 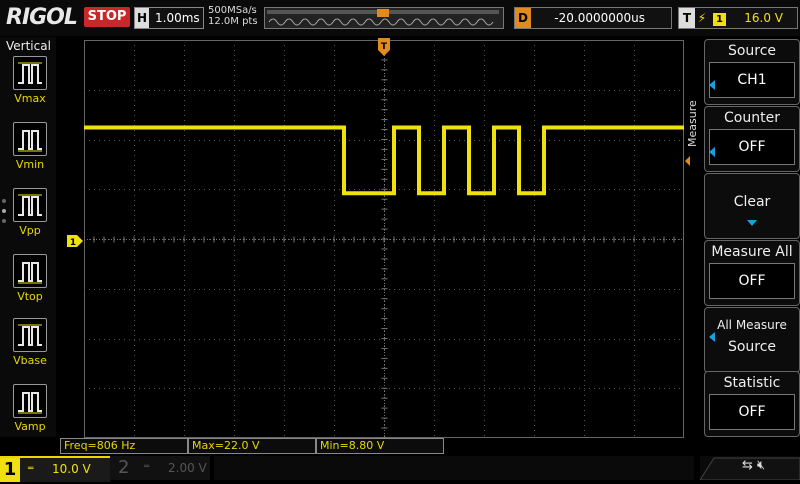 I want to click on measure-vamp-label: Vamp, so click(x=30, y=426).